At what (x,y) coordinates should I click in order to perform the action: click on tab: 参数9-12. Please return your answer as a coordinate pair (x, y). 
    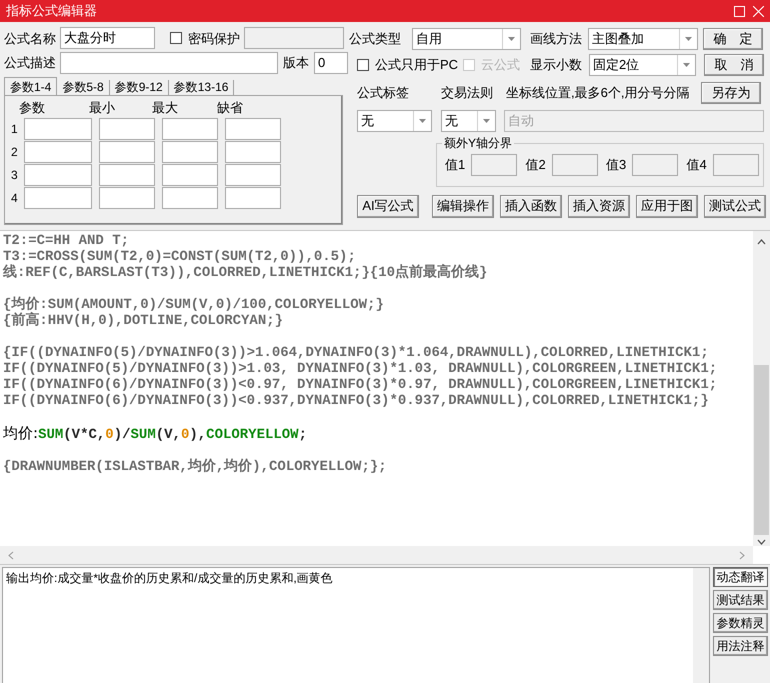
    Looking at the image, I should click on (139, 87).